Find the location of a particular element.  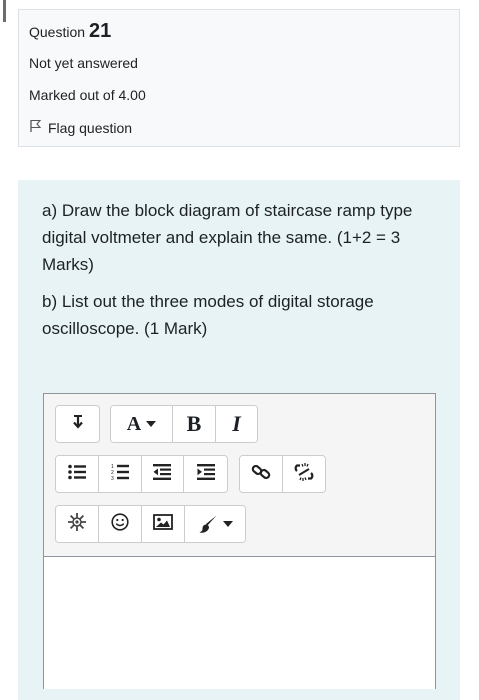

toolbar-group-links is located at coordinates (282, 474).